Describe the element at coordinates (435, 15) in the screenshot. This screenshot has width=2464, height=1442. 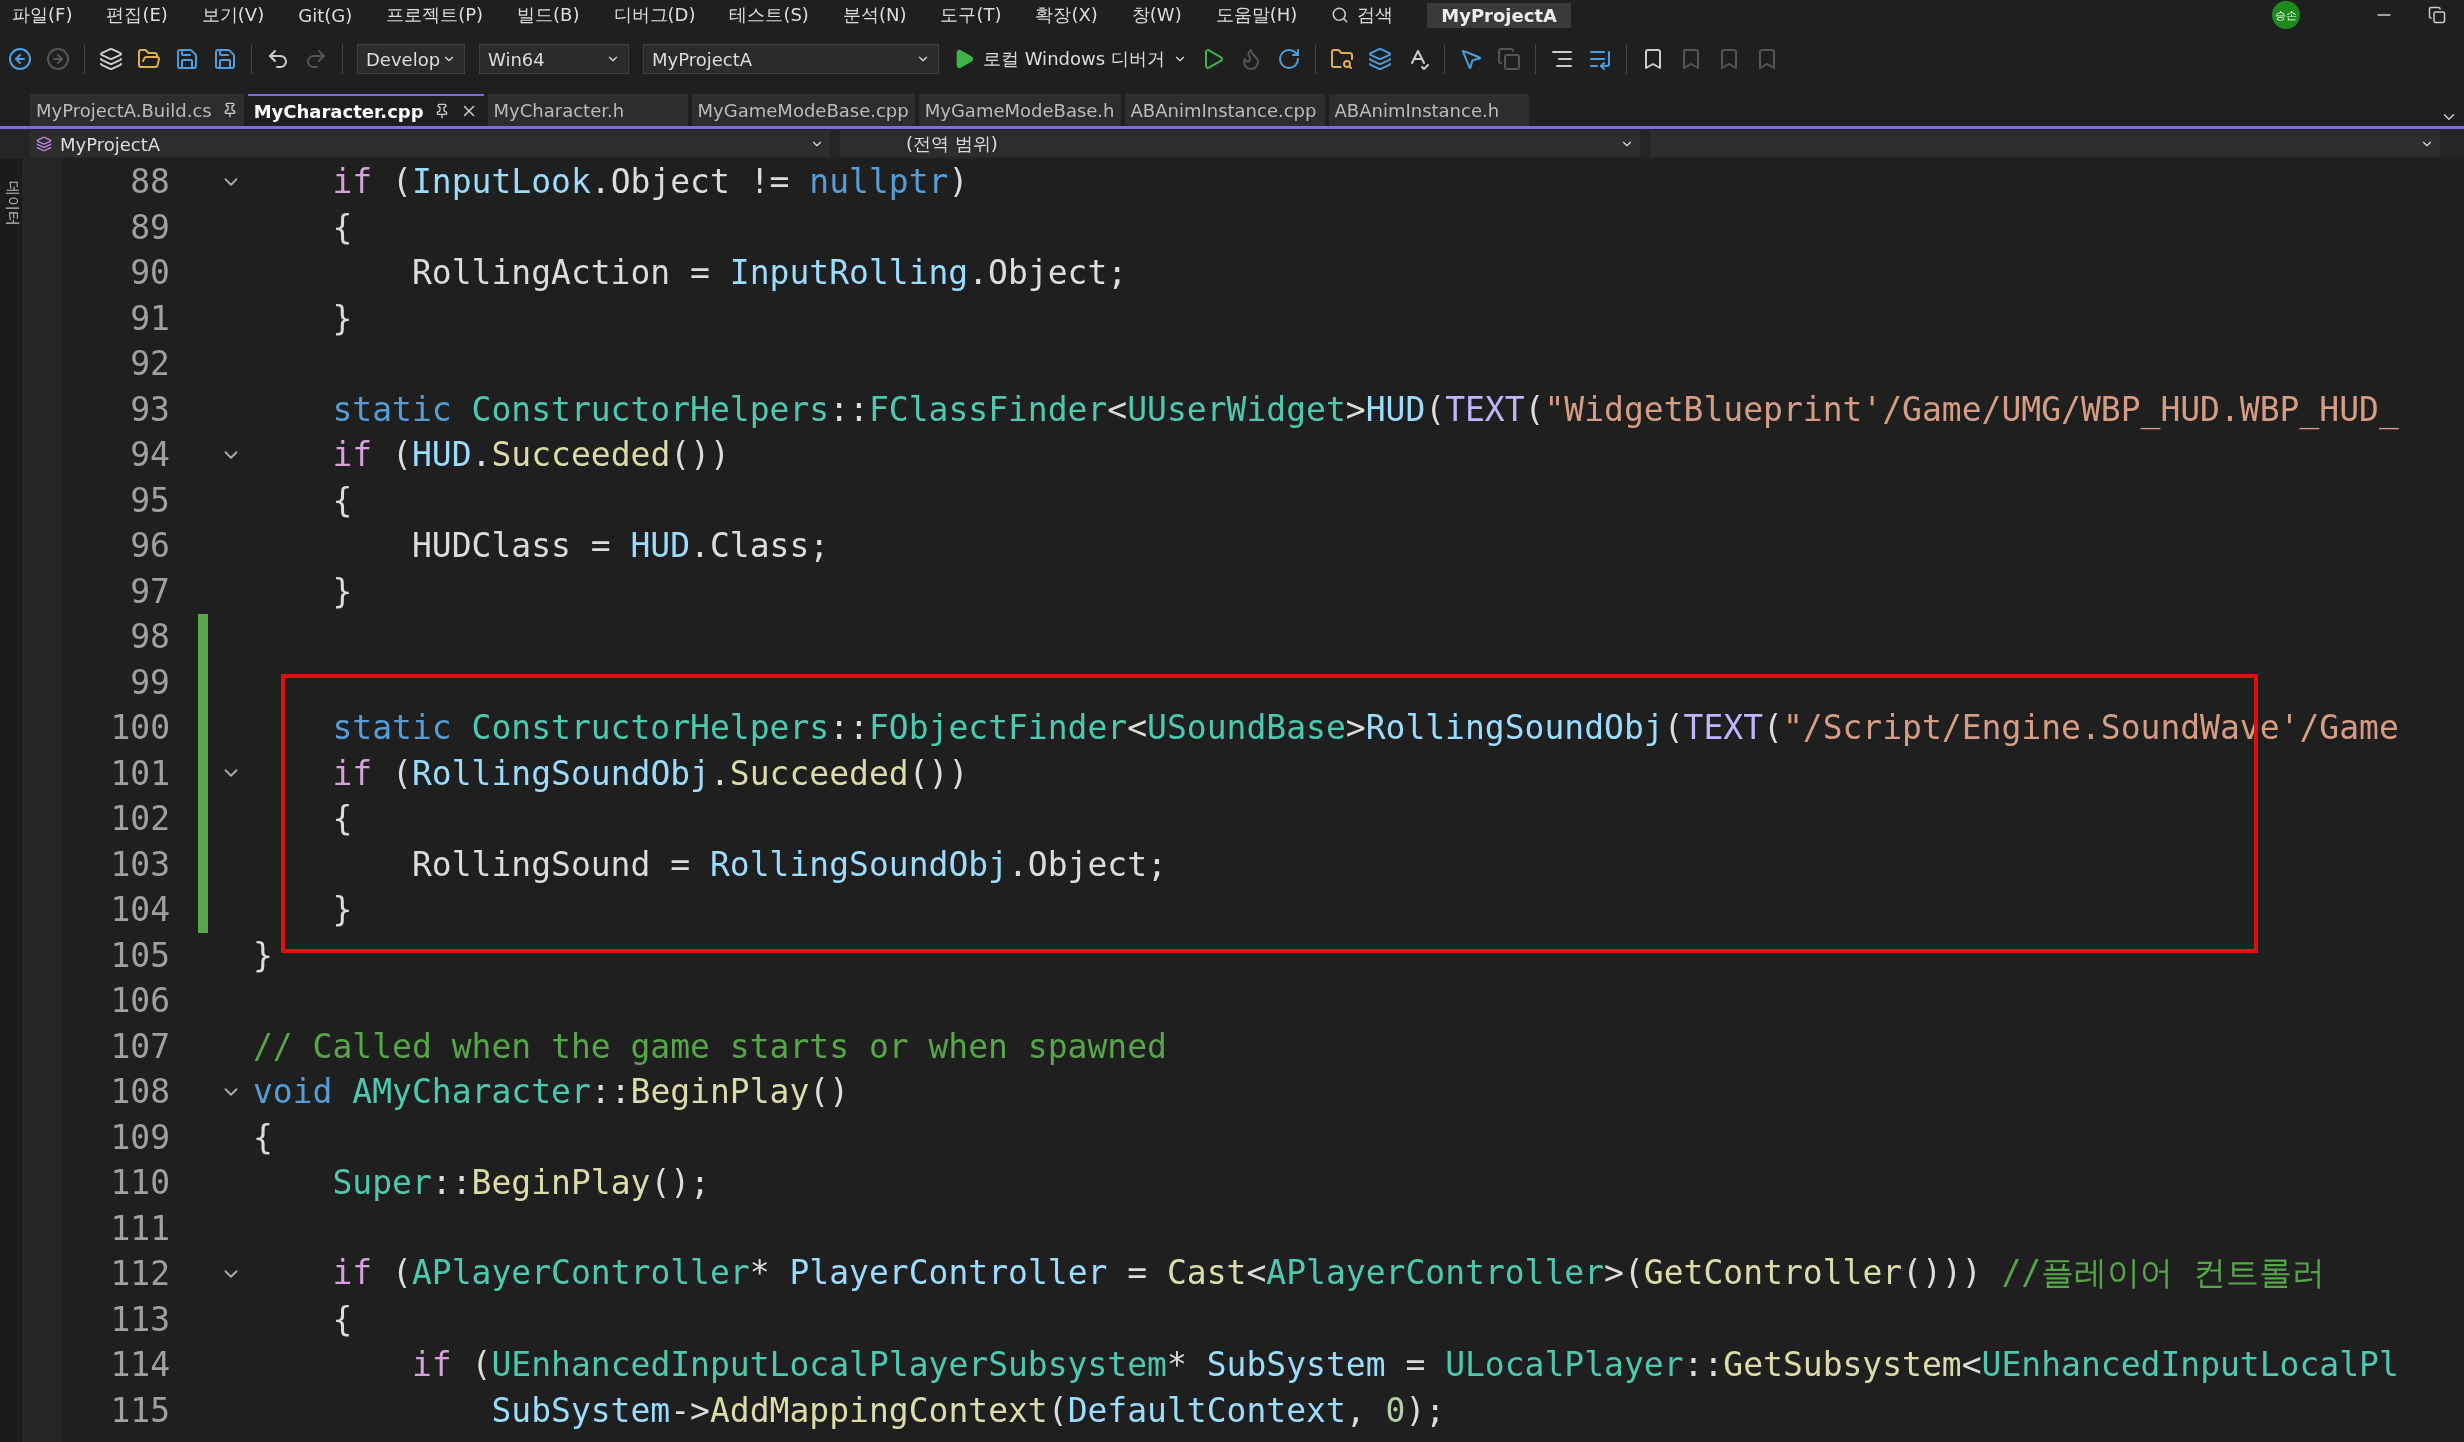
I see `menu-item: 프로젝트(P)` at that location.